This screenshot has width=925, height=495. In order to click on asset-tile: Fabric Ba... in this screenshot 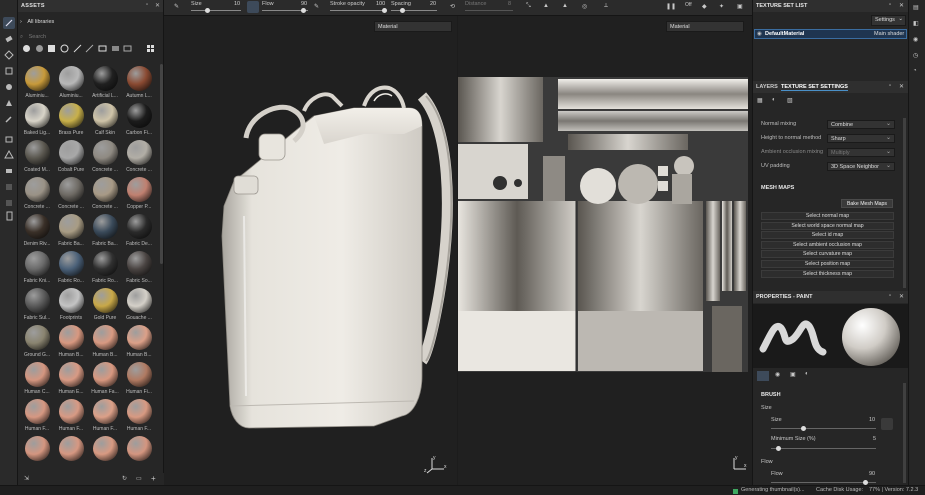, I will do `click(71, 230)`.